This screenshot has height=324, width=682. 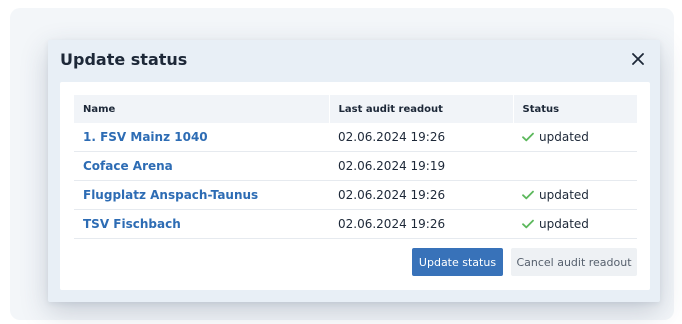 What do you see at coordinates (421, 109) in the screenshot?
I see `column-header-last-audit: Last audit readout` at bounding box center [421, 109].